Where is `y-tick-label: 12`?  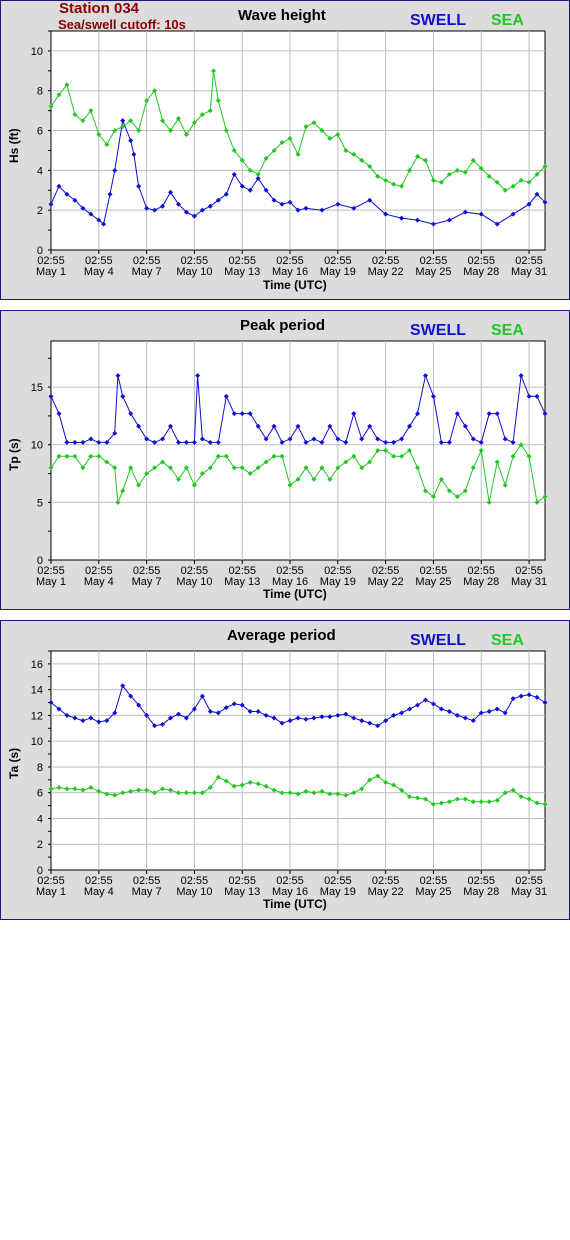 y-tick-label: 12 is located at coordinates (37, 716).